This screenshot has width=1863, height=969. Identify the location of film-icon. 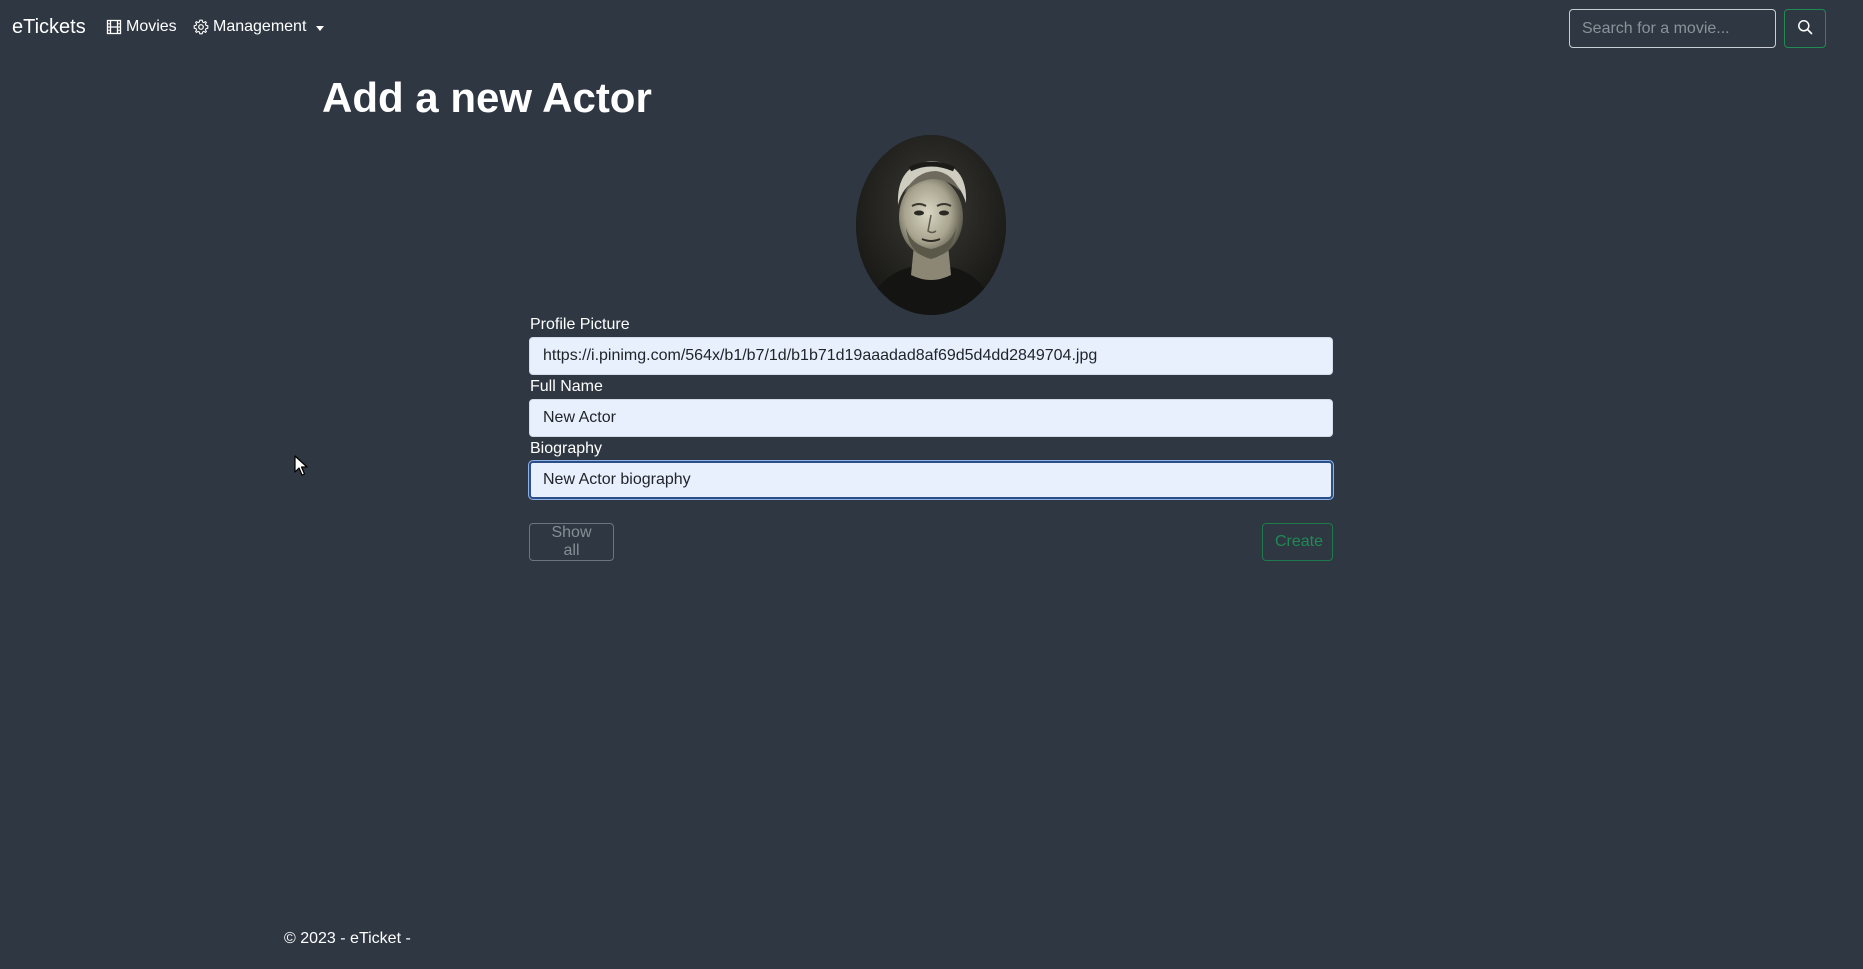
(114, 27).